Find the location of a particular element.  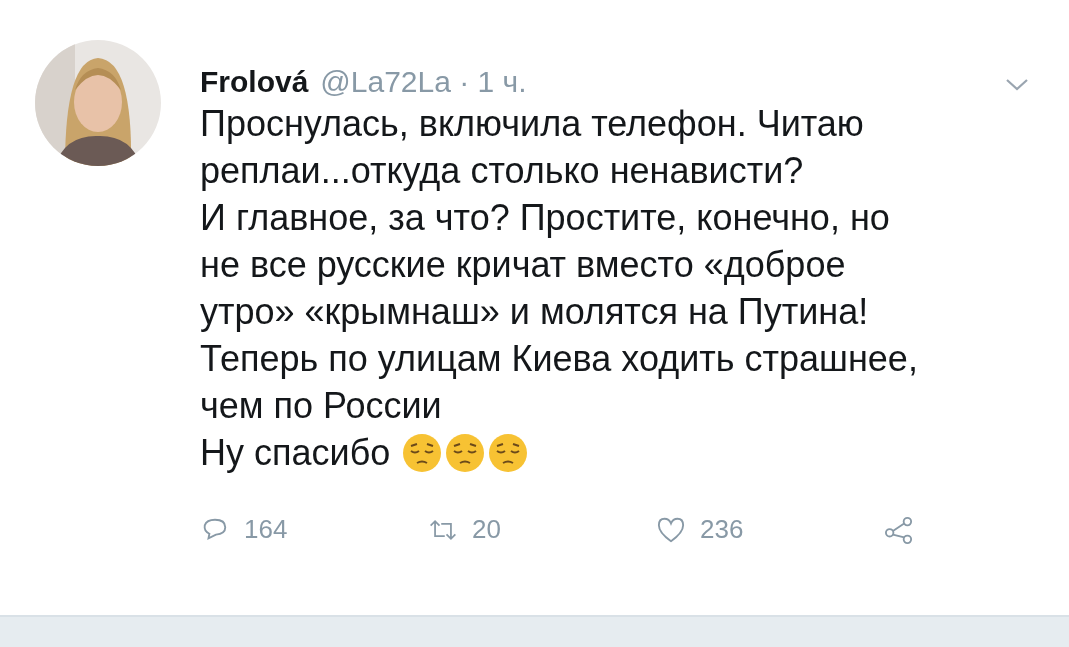

tweet-text: Ну спасибо is located at coordinates (295, 453).